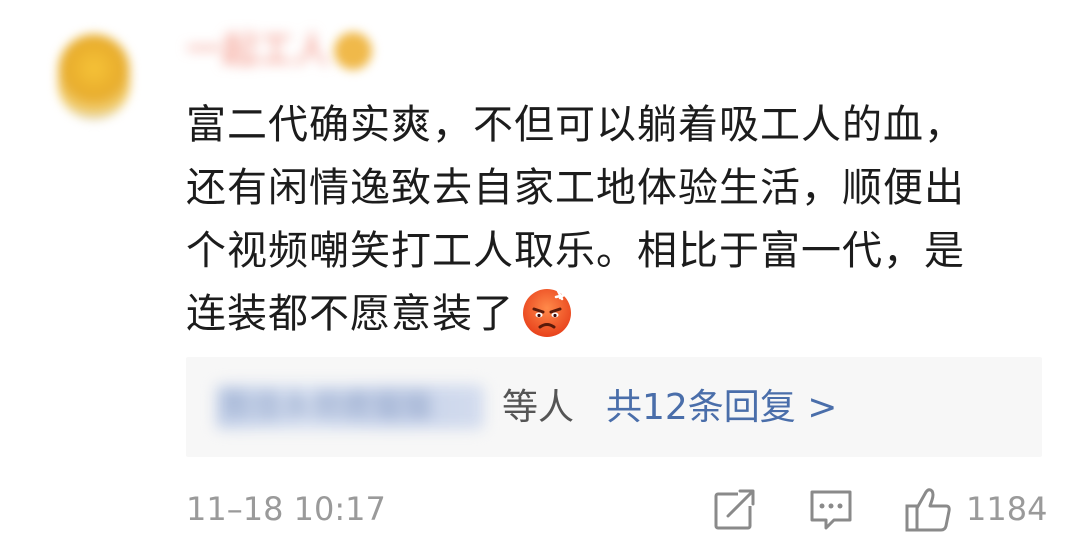 This screenshot has height=552, width=1080. Describe the element at coordinates (575, 188) in the screenshot. I see `comment-line: 还有闲情逸致去自家工地体验生活，顺便出` at that location.